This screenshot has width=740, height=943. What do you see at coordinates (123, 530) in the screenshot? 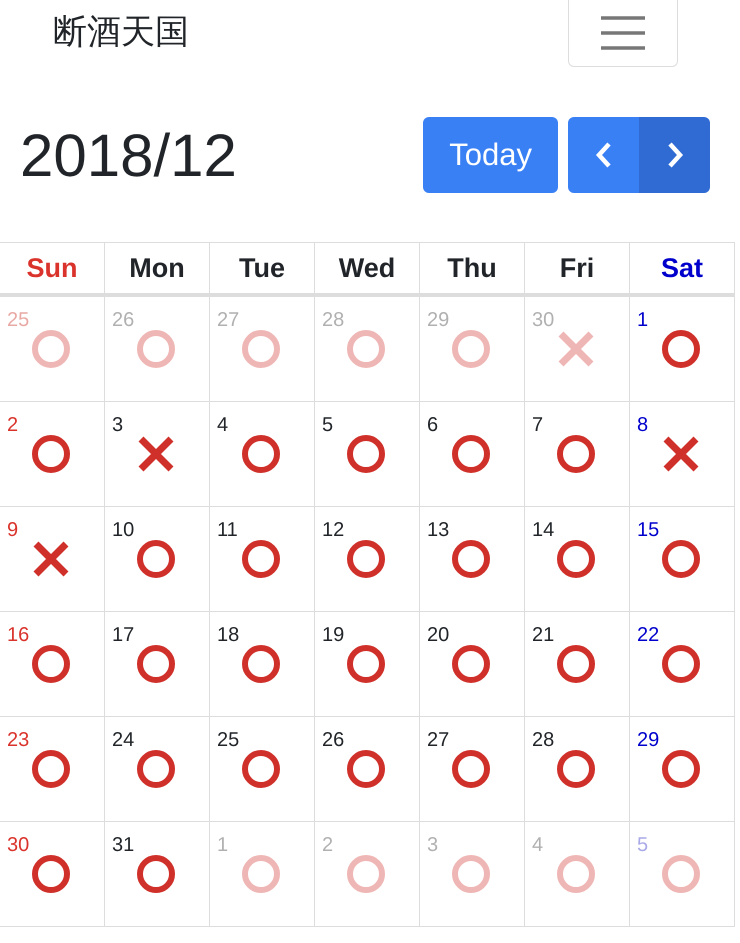
I see `day-number: 10` at bounding box center [123, 530].